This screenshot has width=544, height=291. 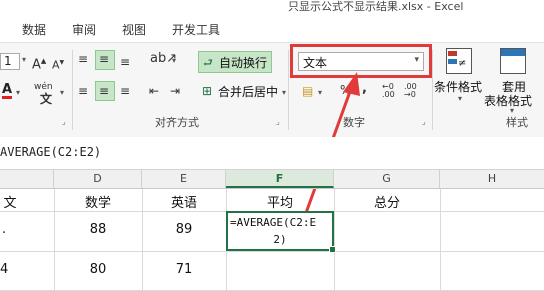 What do you see at coordinates (184, 201) in the screenshot?
I see `cell-e1: 英语` at bounding box center [184, 201].